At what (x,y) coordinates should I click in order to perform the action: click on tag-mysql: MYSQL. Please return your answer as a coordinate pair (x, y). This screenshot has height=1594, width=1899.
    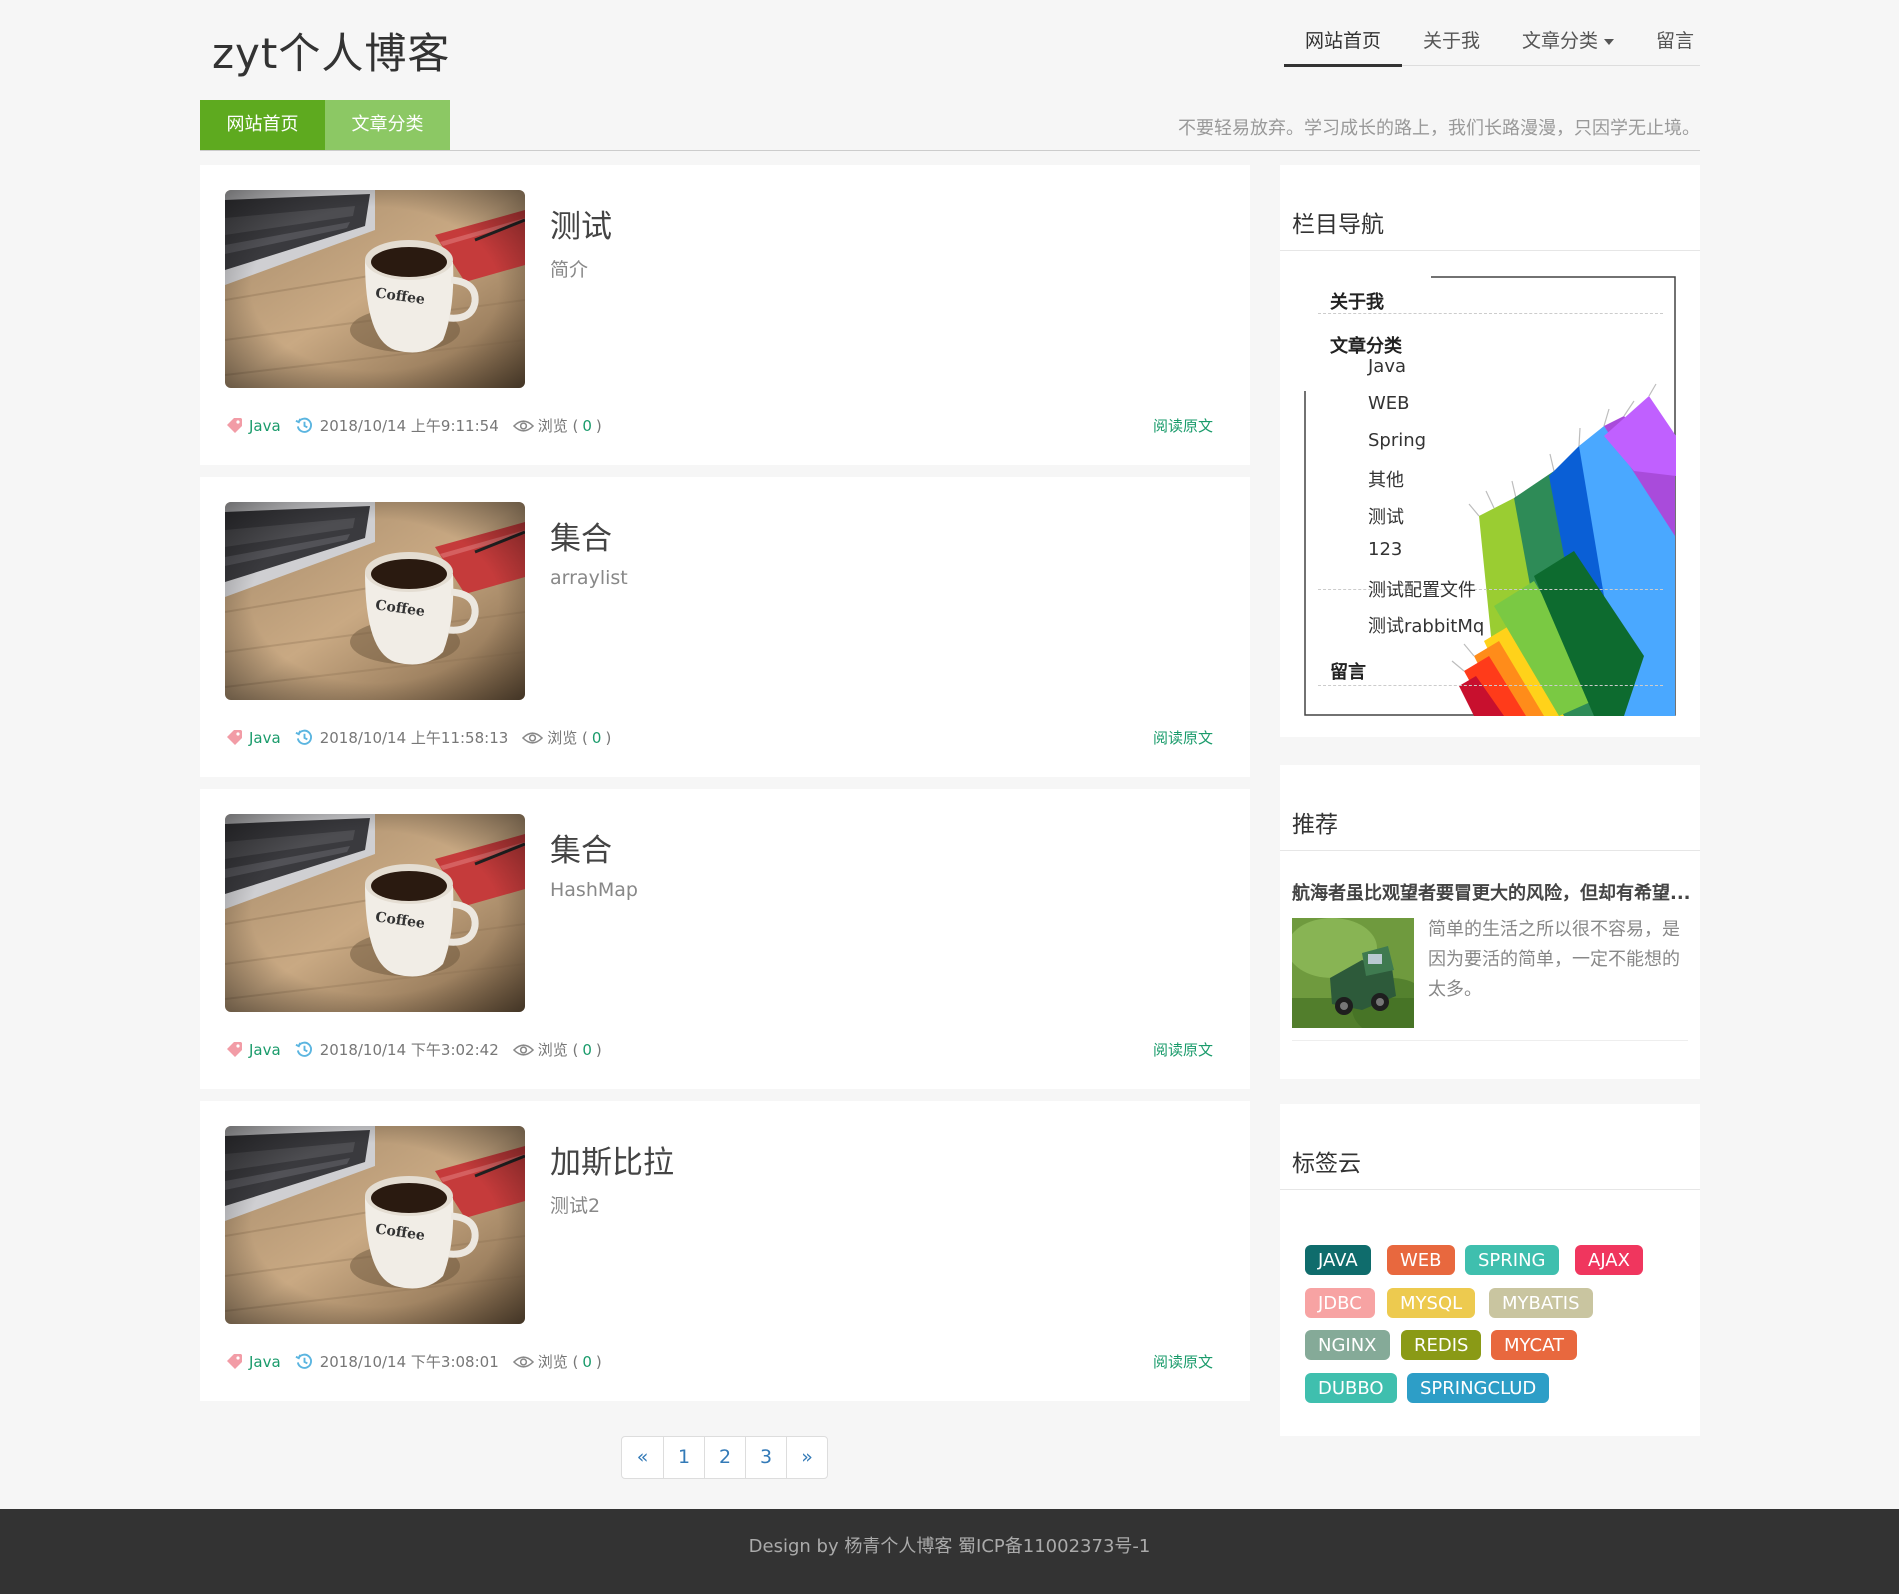
    Looking at the image, I should click on (1431, 1303).